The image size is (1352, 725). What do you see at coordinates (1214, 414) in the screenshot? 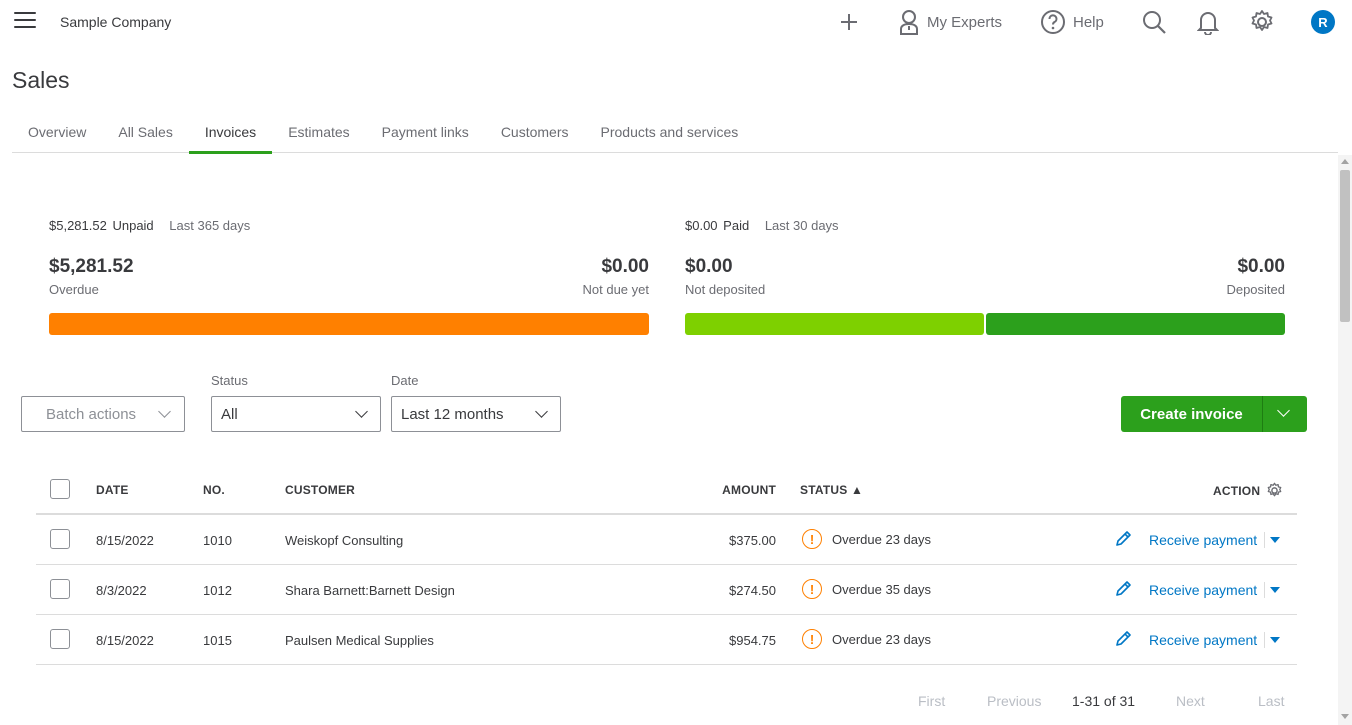
I see `create-invoice-button: Create invoice` at bounding box center [1214, 414].